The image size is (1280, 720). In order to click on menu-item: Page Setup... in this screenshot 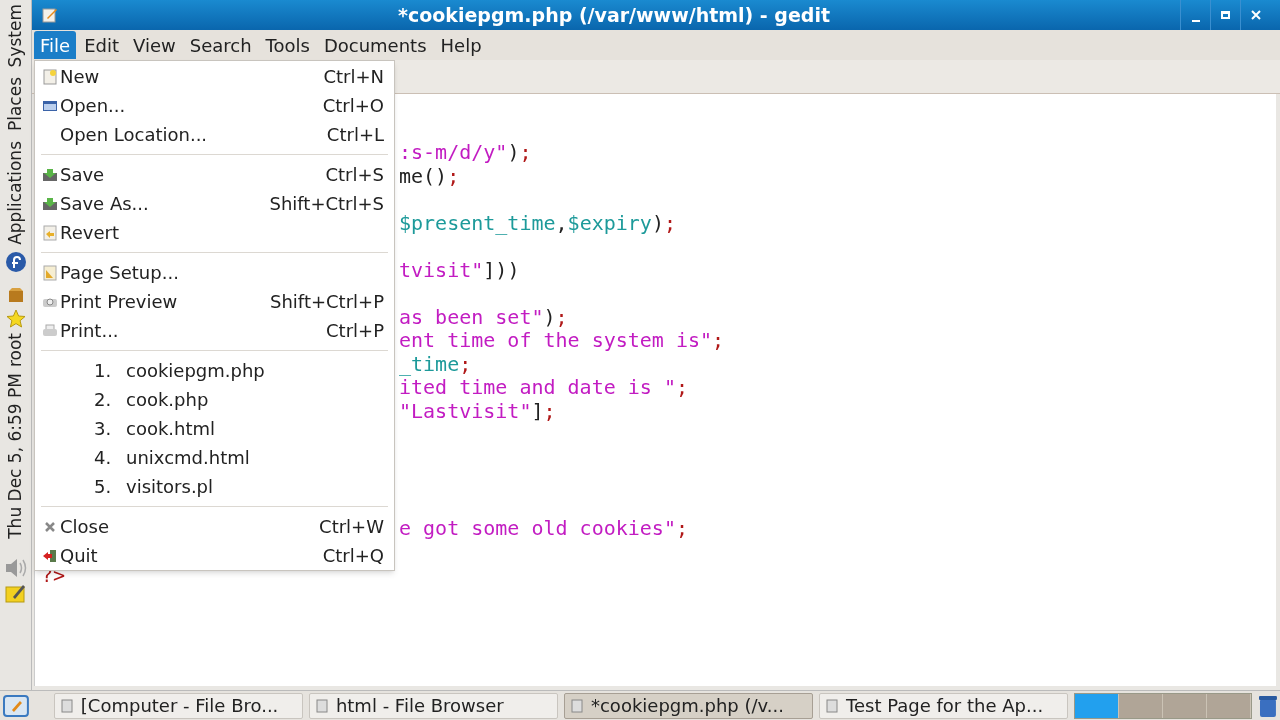, I will do `click(214, 272)`.